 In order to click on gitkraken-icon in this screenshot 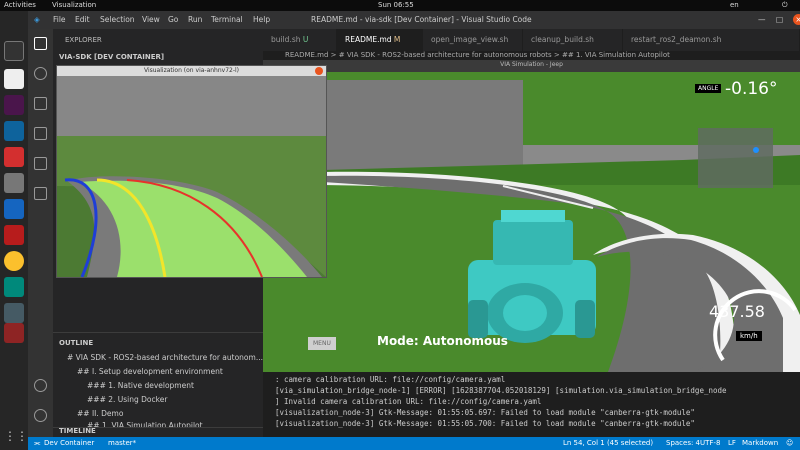, I will do `click(14, 287)`.